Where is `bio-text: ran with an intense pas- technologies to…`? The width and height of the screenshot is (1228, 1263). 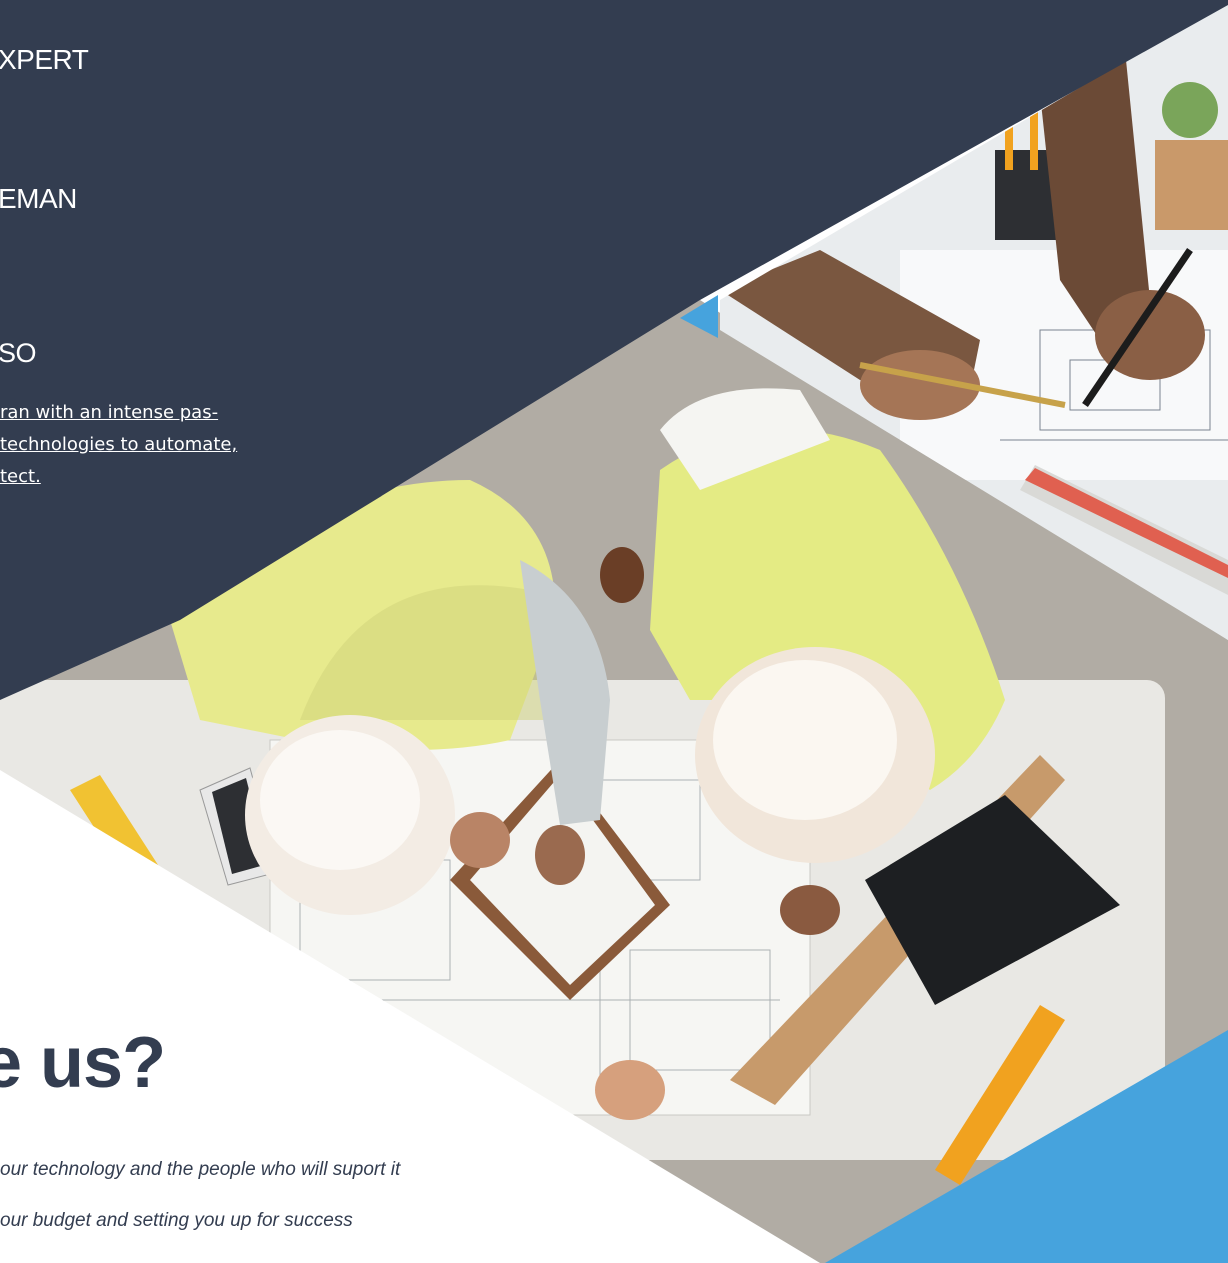
bio-text: ran with an intense pas- technologies to… is located at coordinates (150, 445).